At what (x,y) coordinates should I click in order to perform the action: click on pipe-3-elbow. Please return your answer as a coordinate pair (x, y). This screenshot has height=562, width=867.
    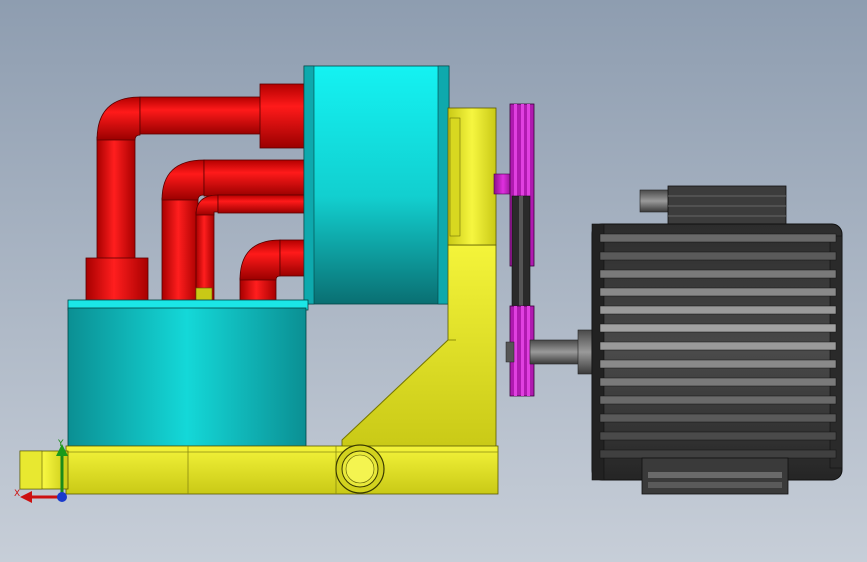
    Looking at the image, I should click on (260, 260).